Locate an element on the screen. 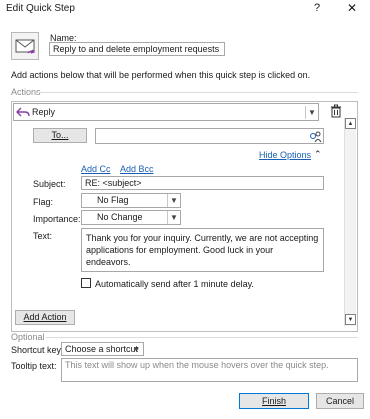  finish-button: Finish is located at coordinates (274, 401).